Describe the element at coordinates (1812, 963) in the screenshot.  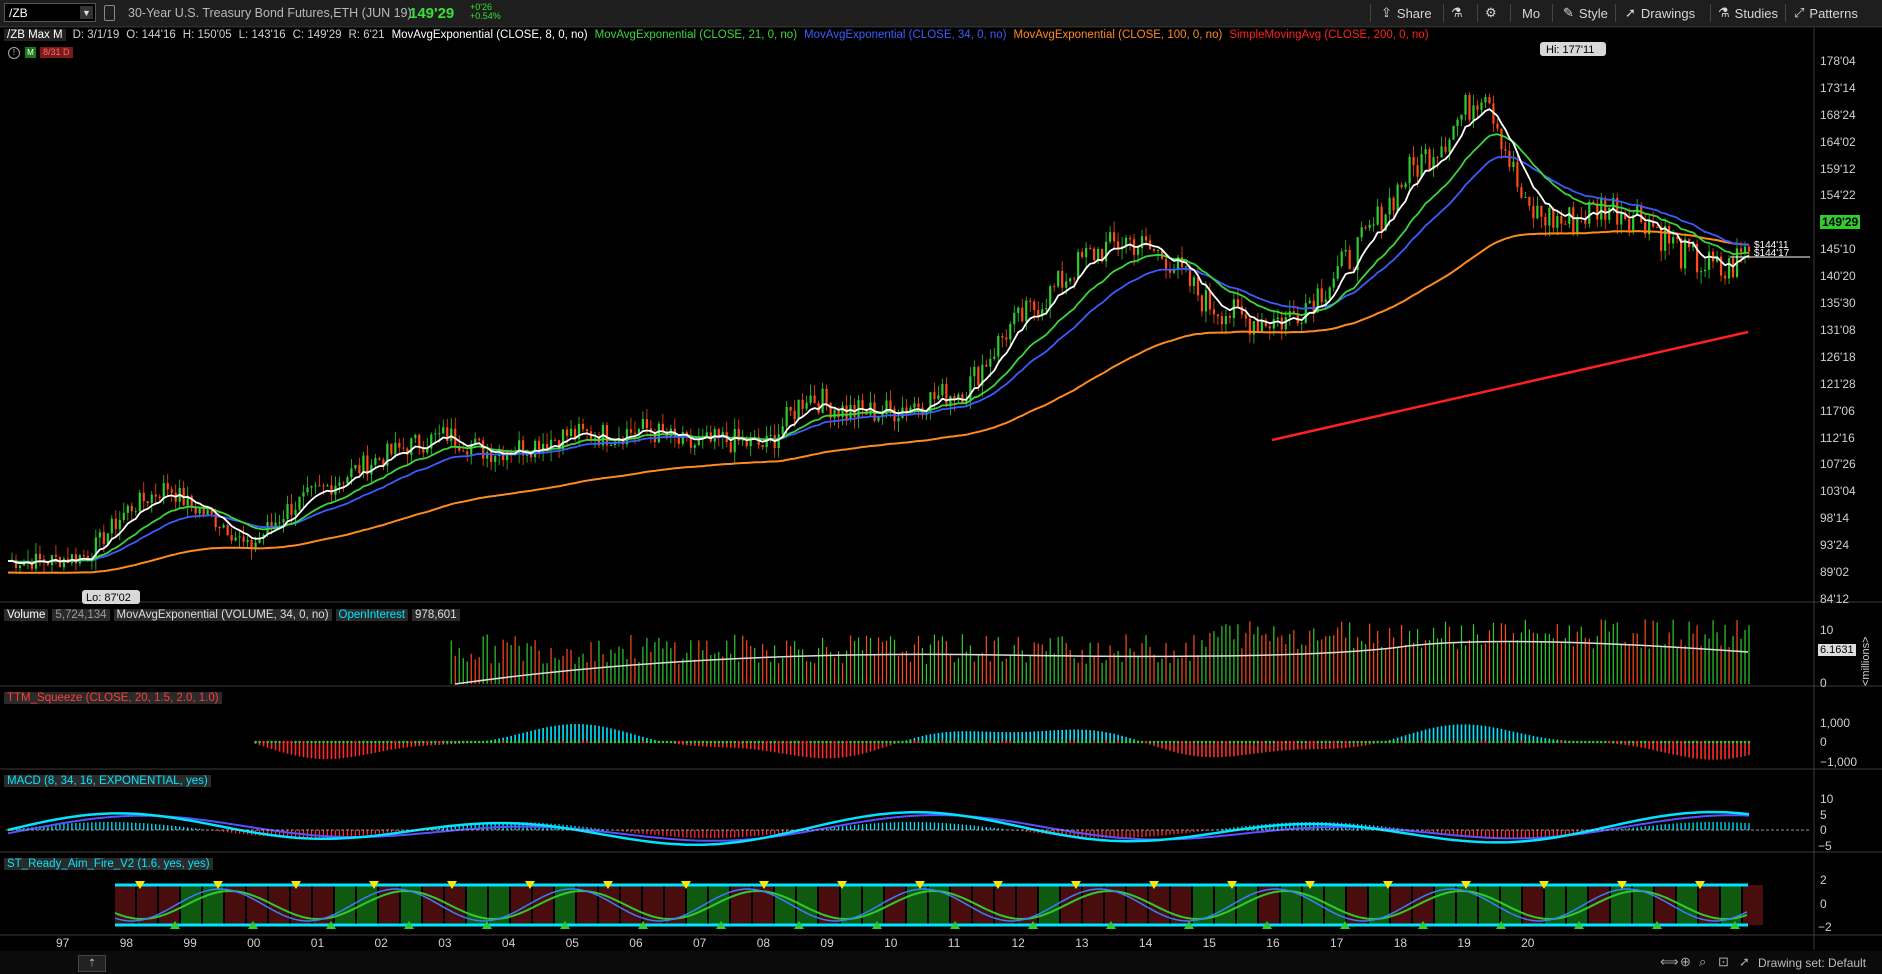
I see `drawing-set-label: Drawing set: Default` at that location.